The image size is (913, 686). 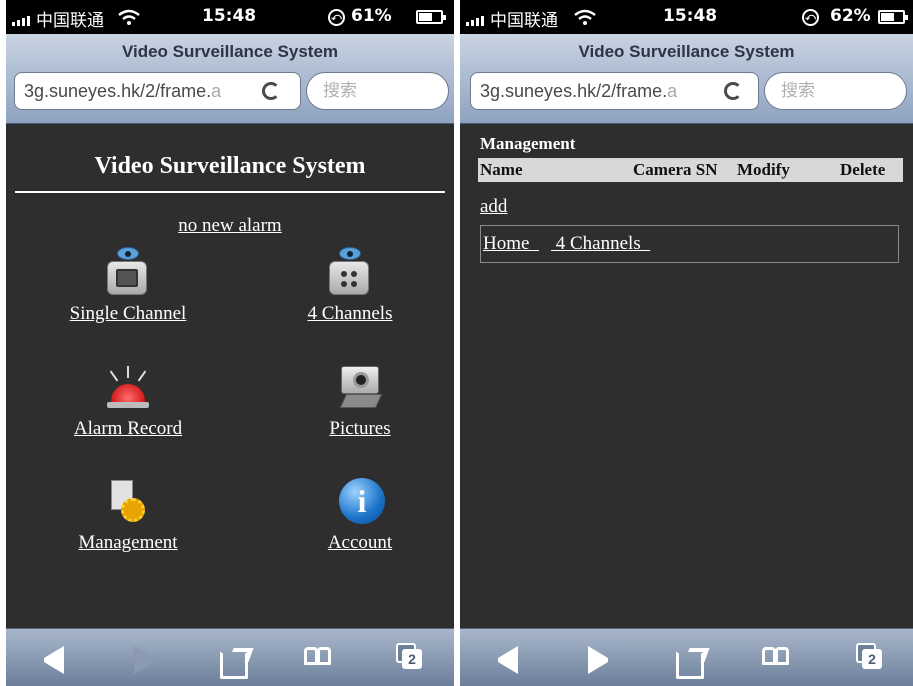 What do you see at coordinates (230, 166) in the screenshot?
I see `page-title: Video Surveillance System` at bounding box center [230, 166].